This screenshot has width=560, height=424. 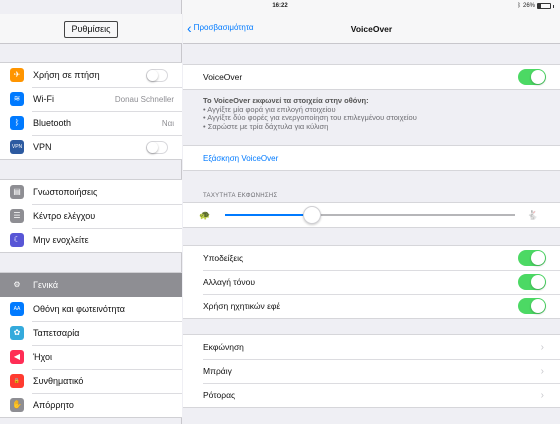 What do you see at coordinates (65, 192) in the screenshot?
I see `sidebar-item-label: Γνωστοποιήσεις` at bounding box center [65, 192].